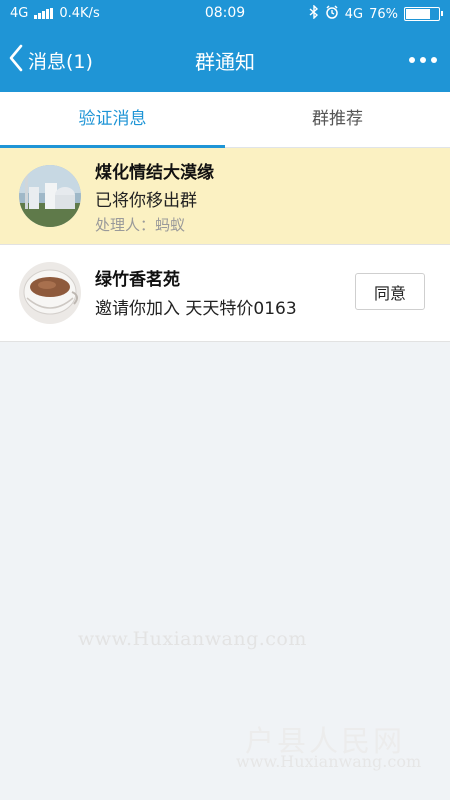 Image resolution: width=450 pixels, height=800 pixels. I want to click on notification-message: 已将你移出群, so click(146, 201).